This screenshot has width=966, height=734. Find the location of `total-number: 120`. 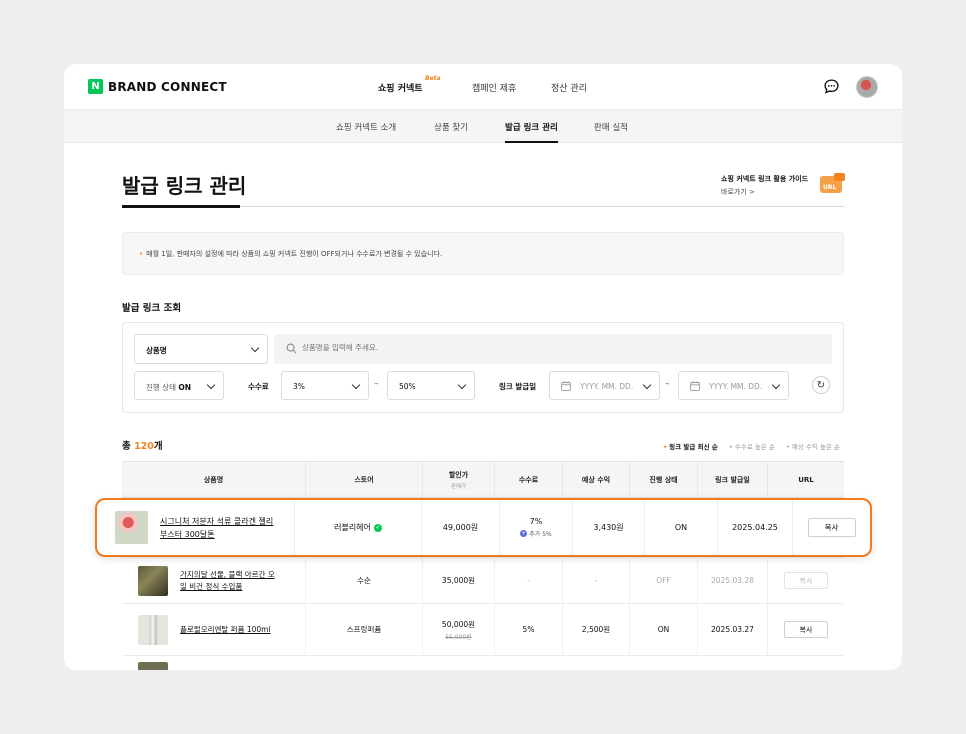

total-number: 120 is located at coordinates (144, 446).